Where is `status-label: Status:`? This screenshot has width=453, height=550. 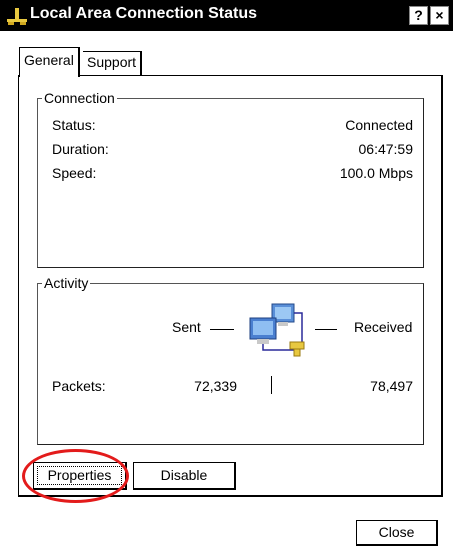 status-label: Status: is located at coordinates (74, 125).